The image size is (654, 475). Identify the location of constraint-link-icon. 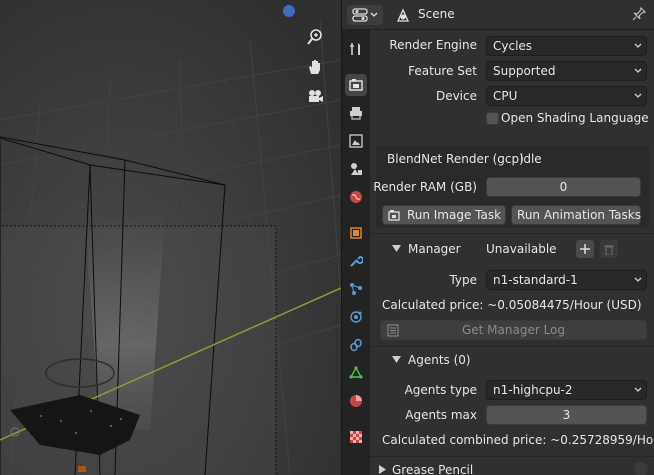
(356, 345).